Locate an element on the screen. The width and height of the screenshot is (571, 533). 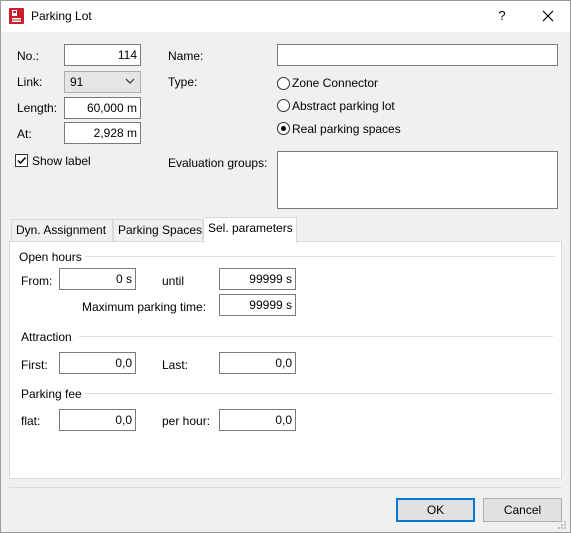
max-parking-time-field: 99999 s is located at coordinates (257, 305).